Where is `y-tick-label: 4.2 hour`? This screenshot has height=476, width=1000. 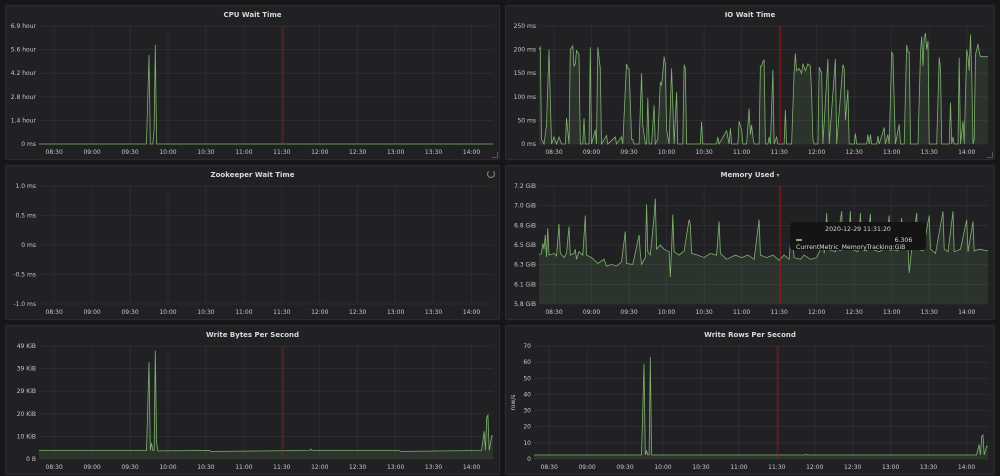
y-tick-label: 4.2 hour is located at coordinates (24, 73).